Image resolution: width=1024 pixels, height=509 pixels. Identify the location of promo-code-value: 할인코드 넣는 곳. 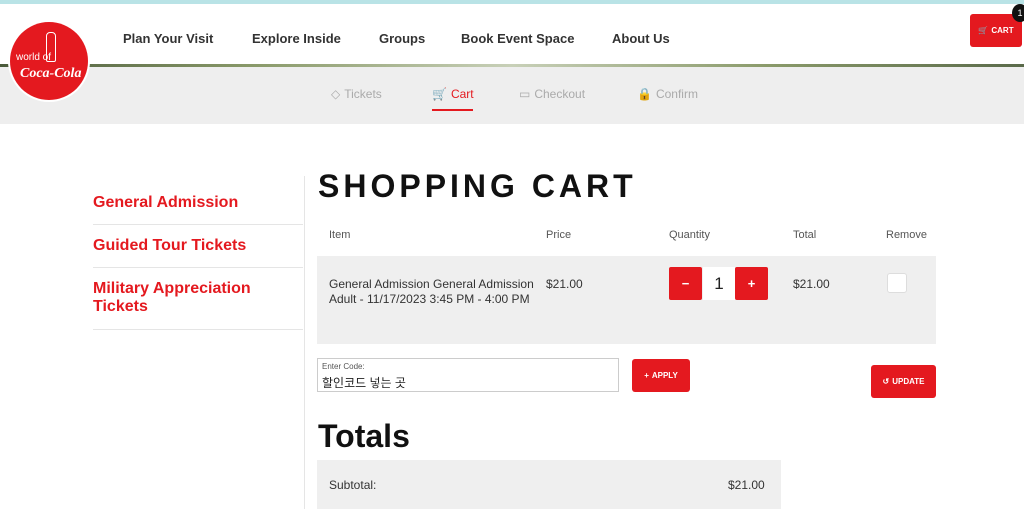
(364, 383).